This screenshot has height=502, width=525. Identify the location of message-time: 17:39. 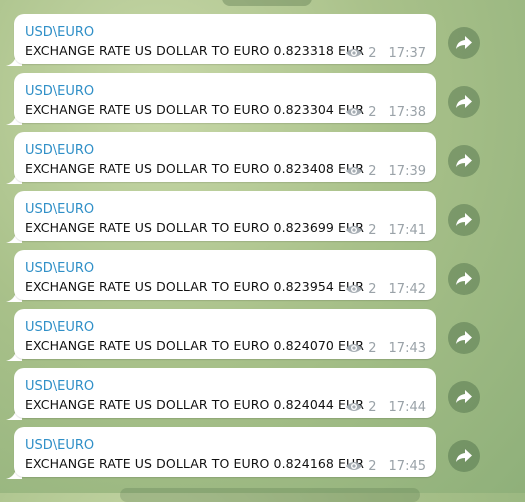
(407, 171).